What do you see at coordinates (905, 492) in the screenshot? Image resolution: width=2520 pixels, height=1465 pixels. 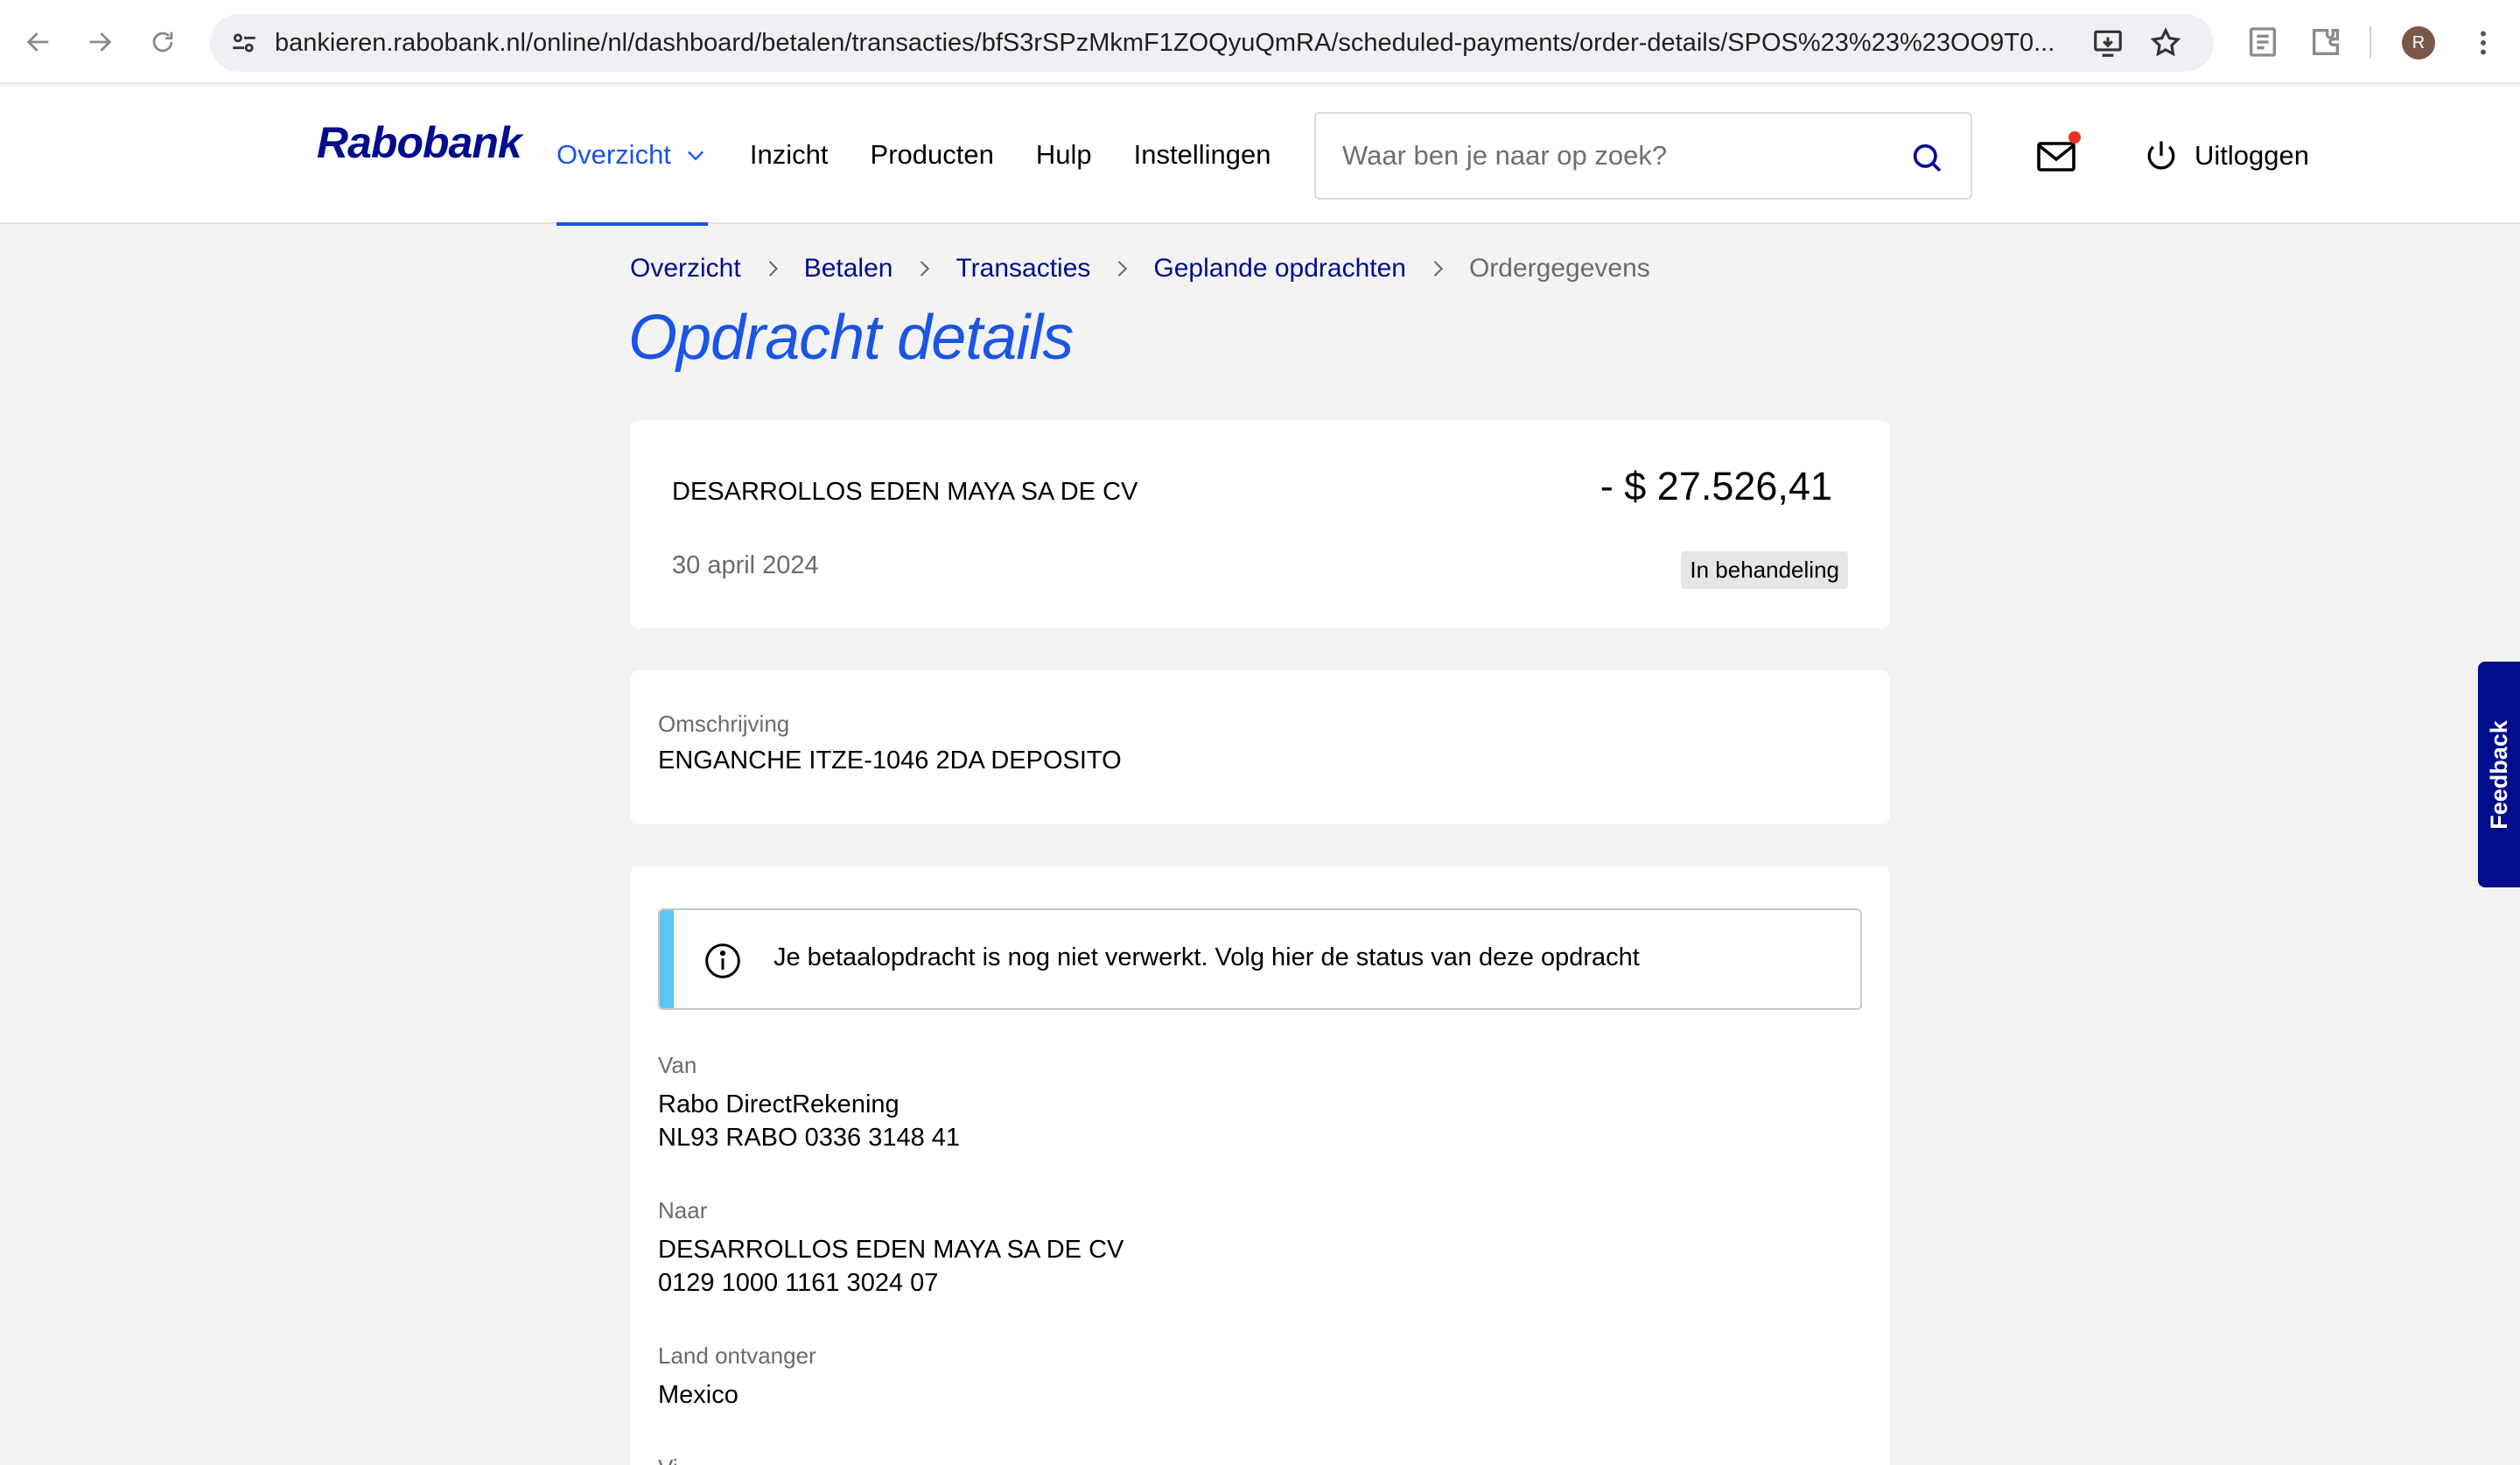 I see `payee-name: DESARROLLOS EDEN MAYA SA DE CV` at bounding box center [905, 492].